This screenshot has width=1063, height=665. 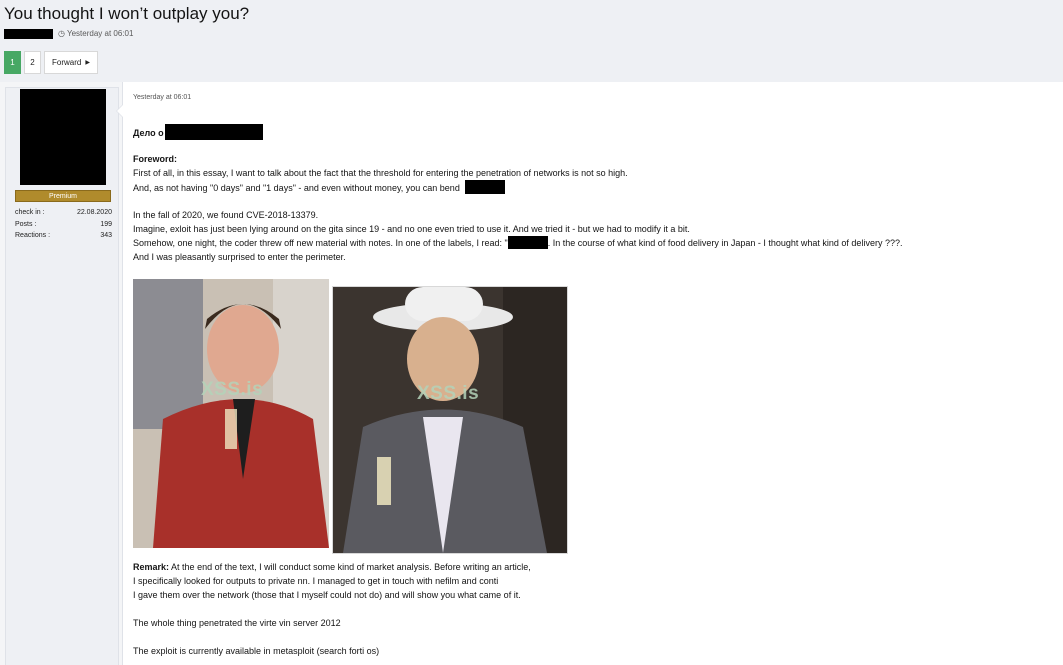 What do you see at coordinates (87, 63) in the screenshot?
I see `caret-right-icon: ▶` at bounding box center [87, 63].